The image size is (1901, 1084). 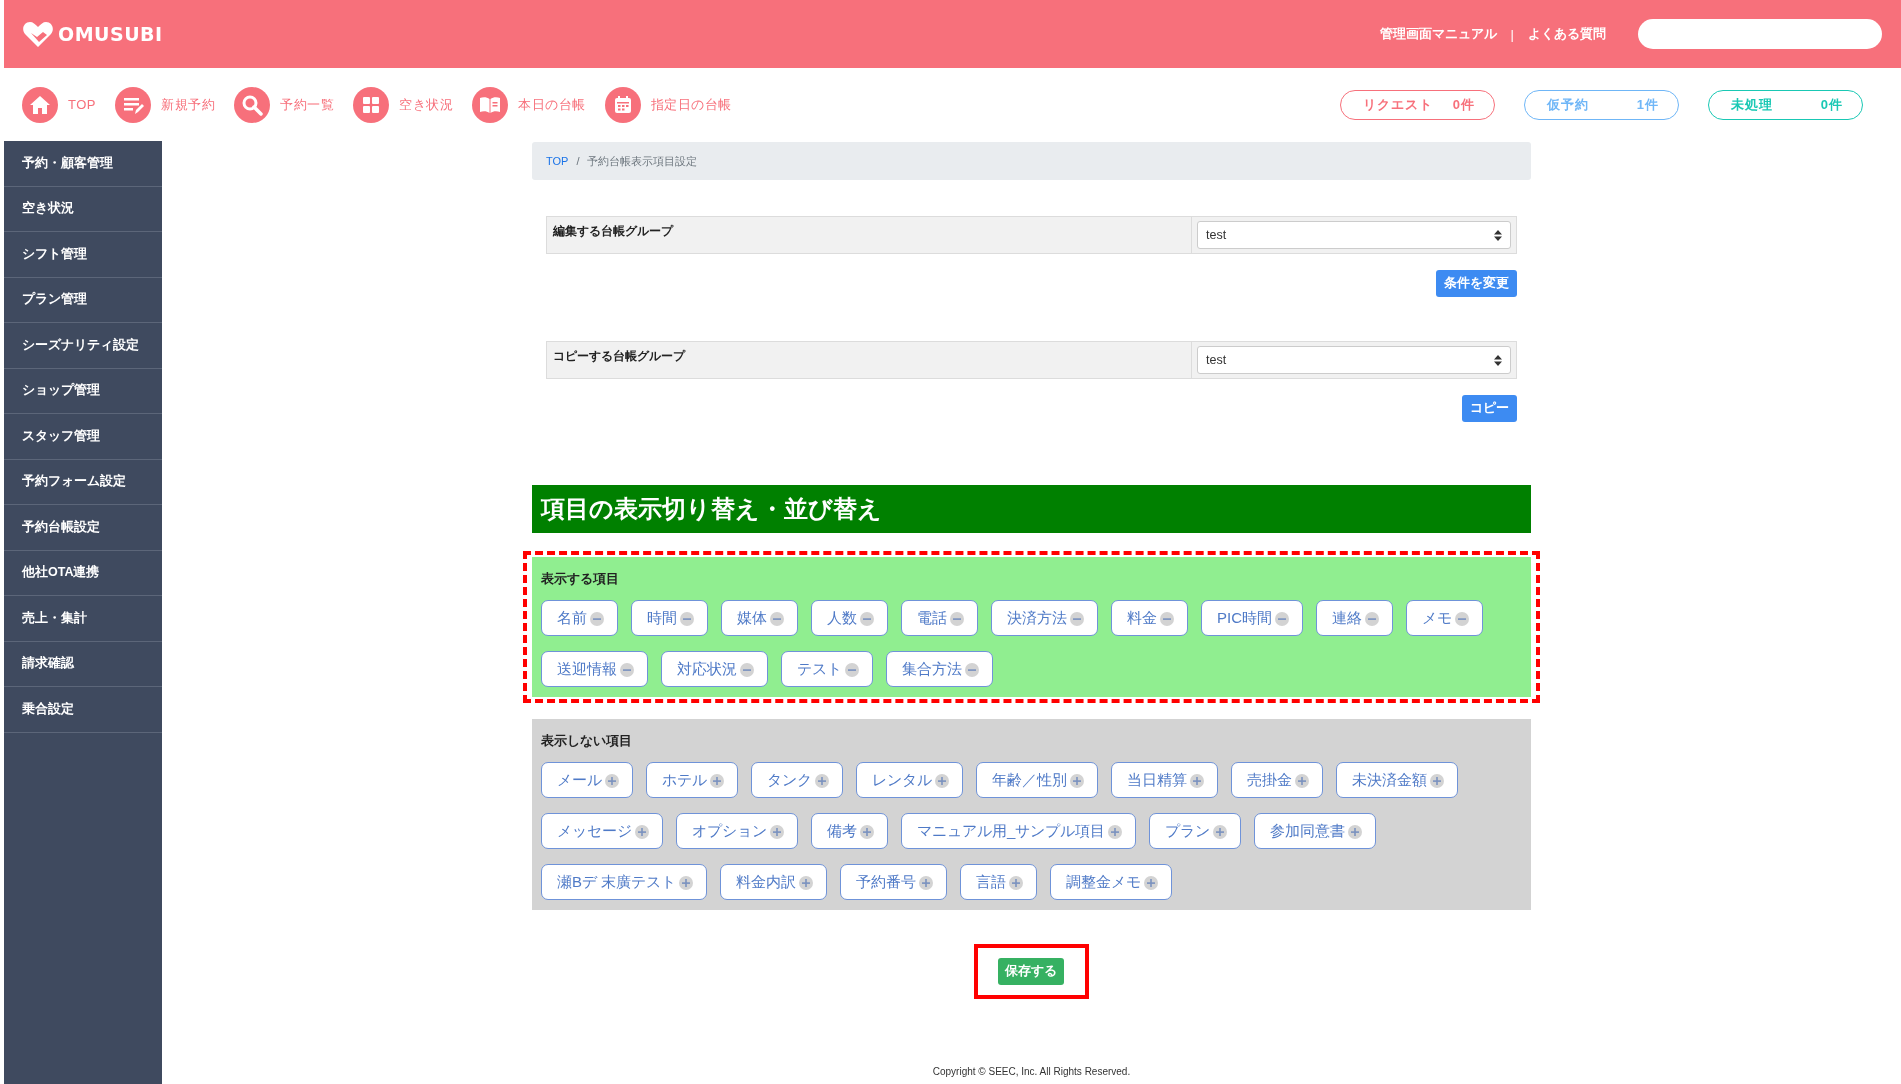 I want to click on sidebar-item: 請求確認, so click(x=83, y=664).